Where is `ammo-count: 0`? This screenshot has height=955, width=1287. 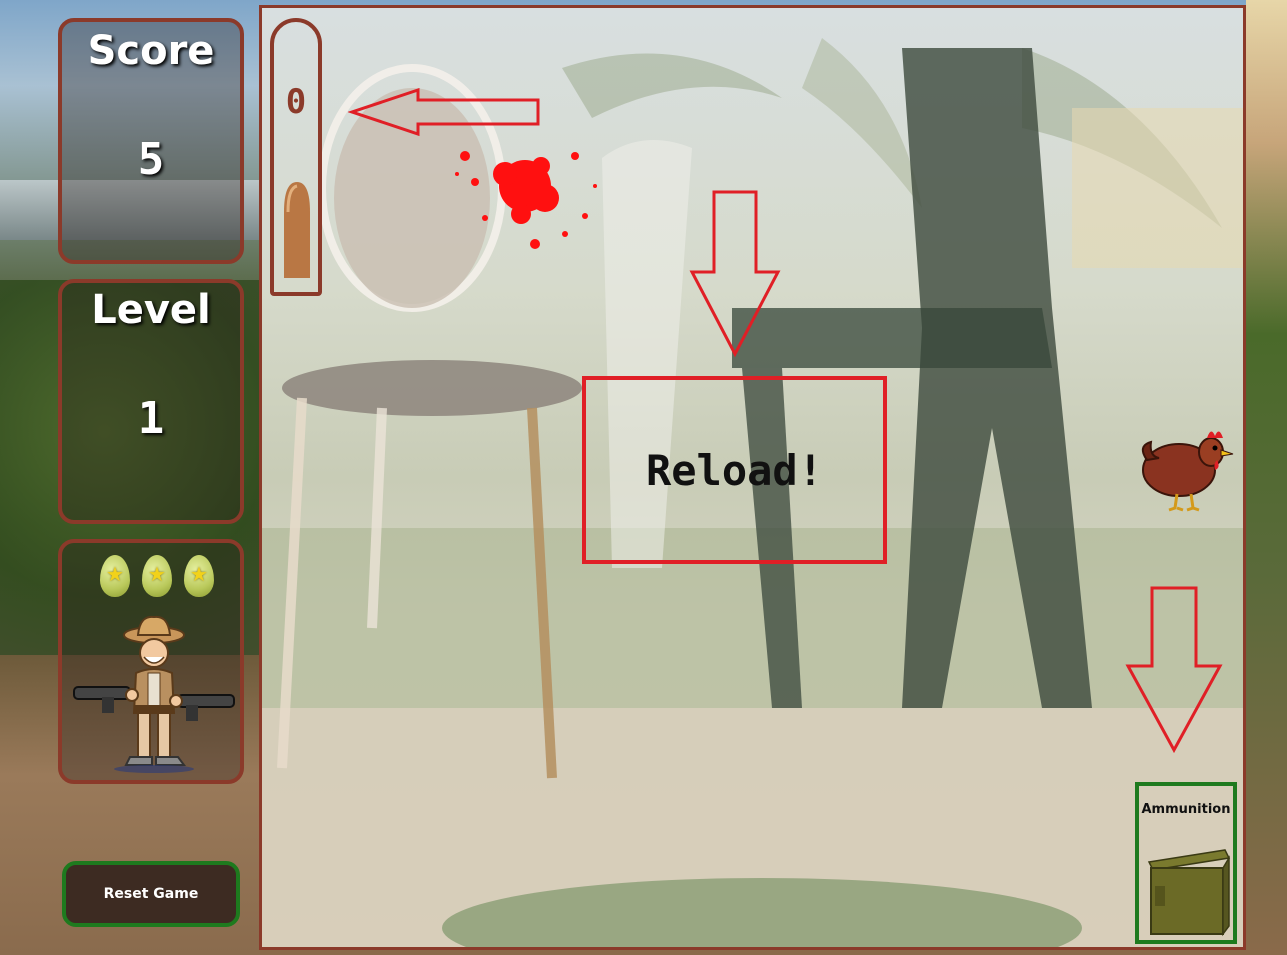
ammo-count: 0 is located at coordinates (296, 102).